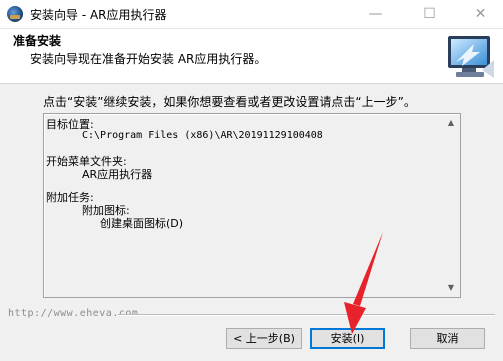 The image size is (503, 361). What do you see at coordinates (306, 315) in the screenshot?
I see `footer-divider` at bounding box center [306, 315].